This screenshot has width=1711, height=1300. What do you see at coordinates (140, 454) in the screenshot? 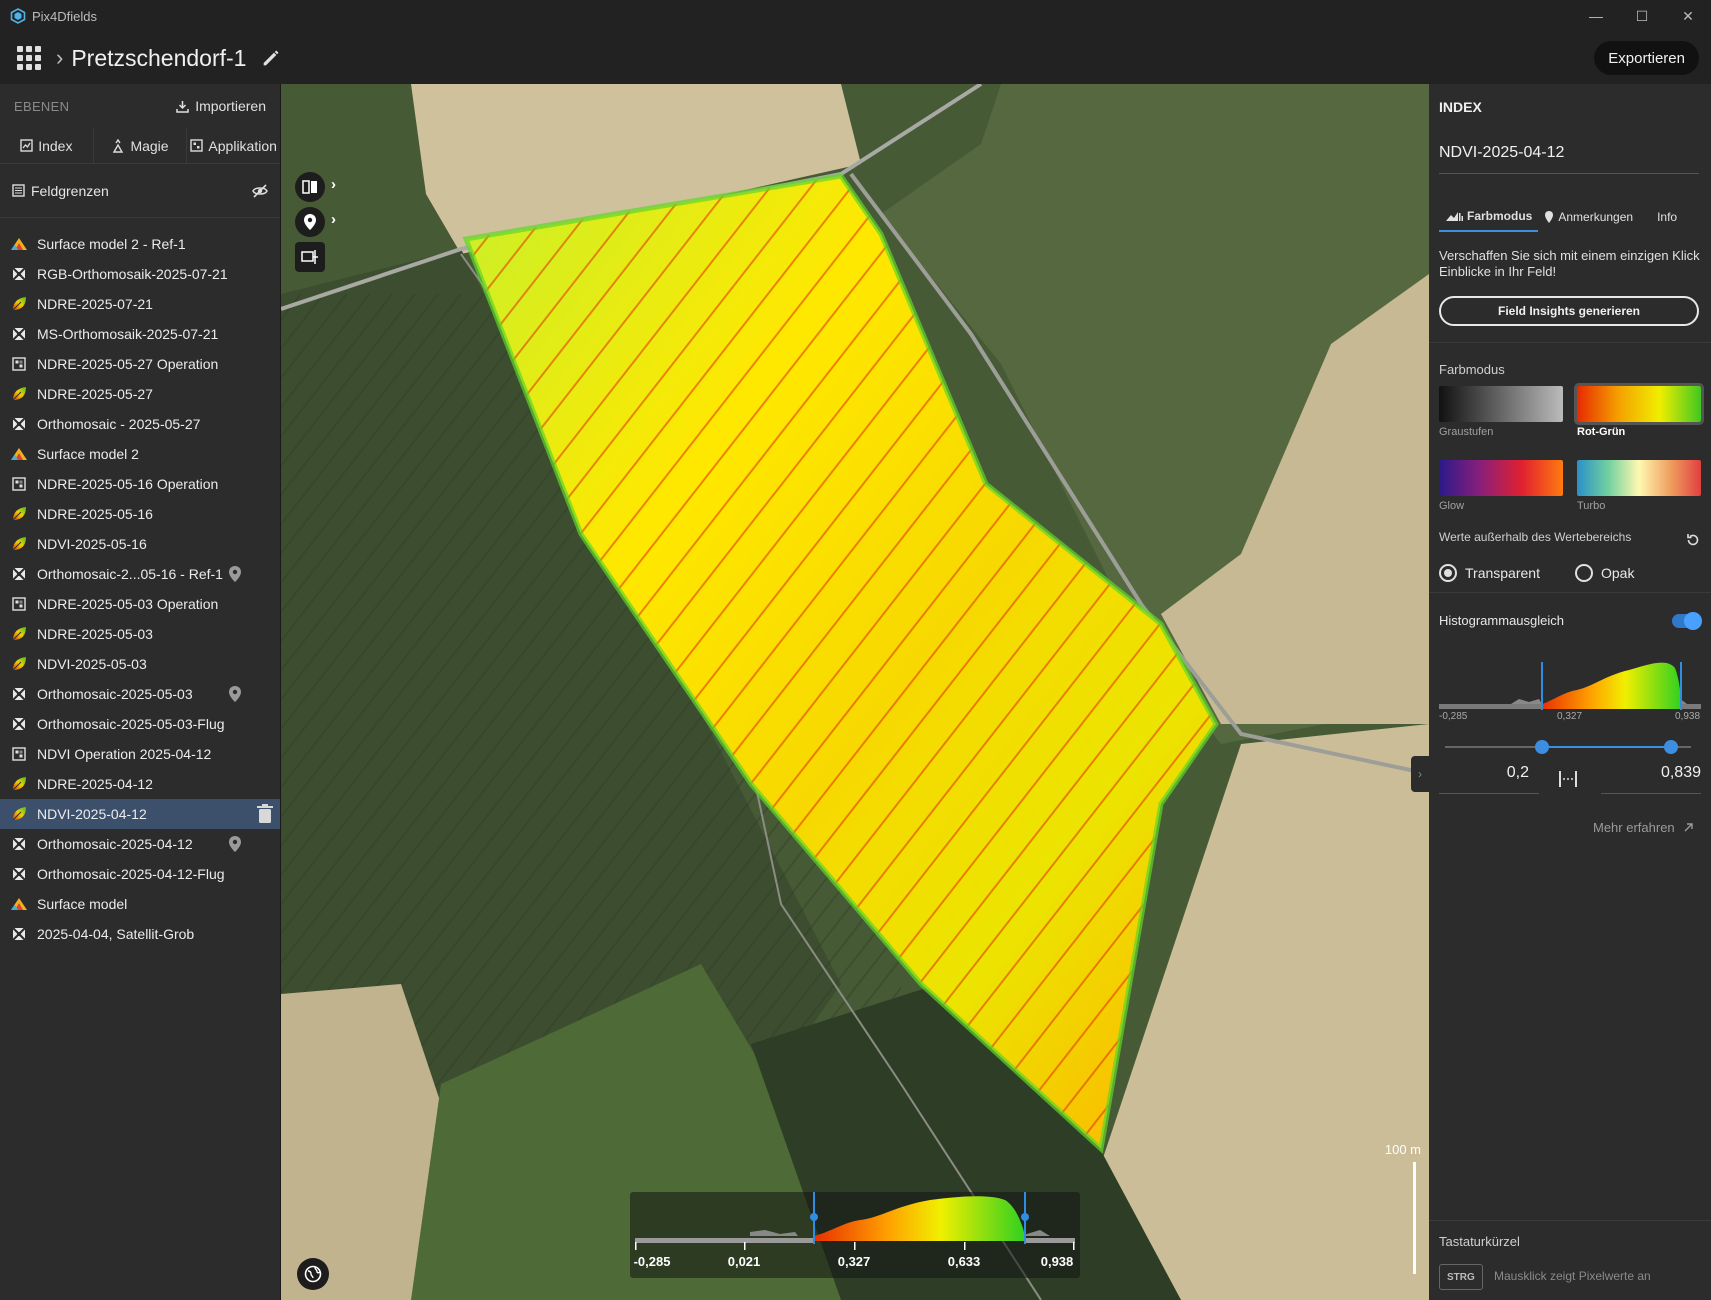
I see `layer-item: Surface model 2` at bounding box center [140, 454].